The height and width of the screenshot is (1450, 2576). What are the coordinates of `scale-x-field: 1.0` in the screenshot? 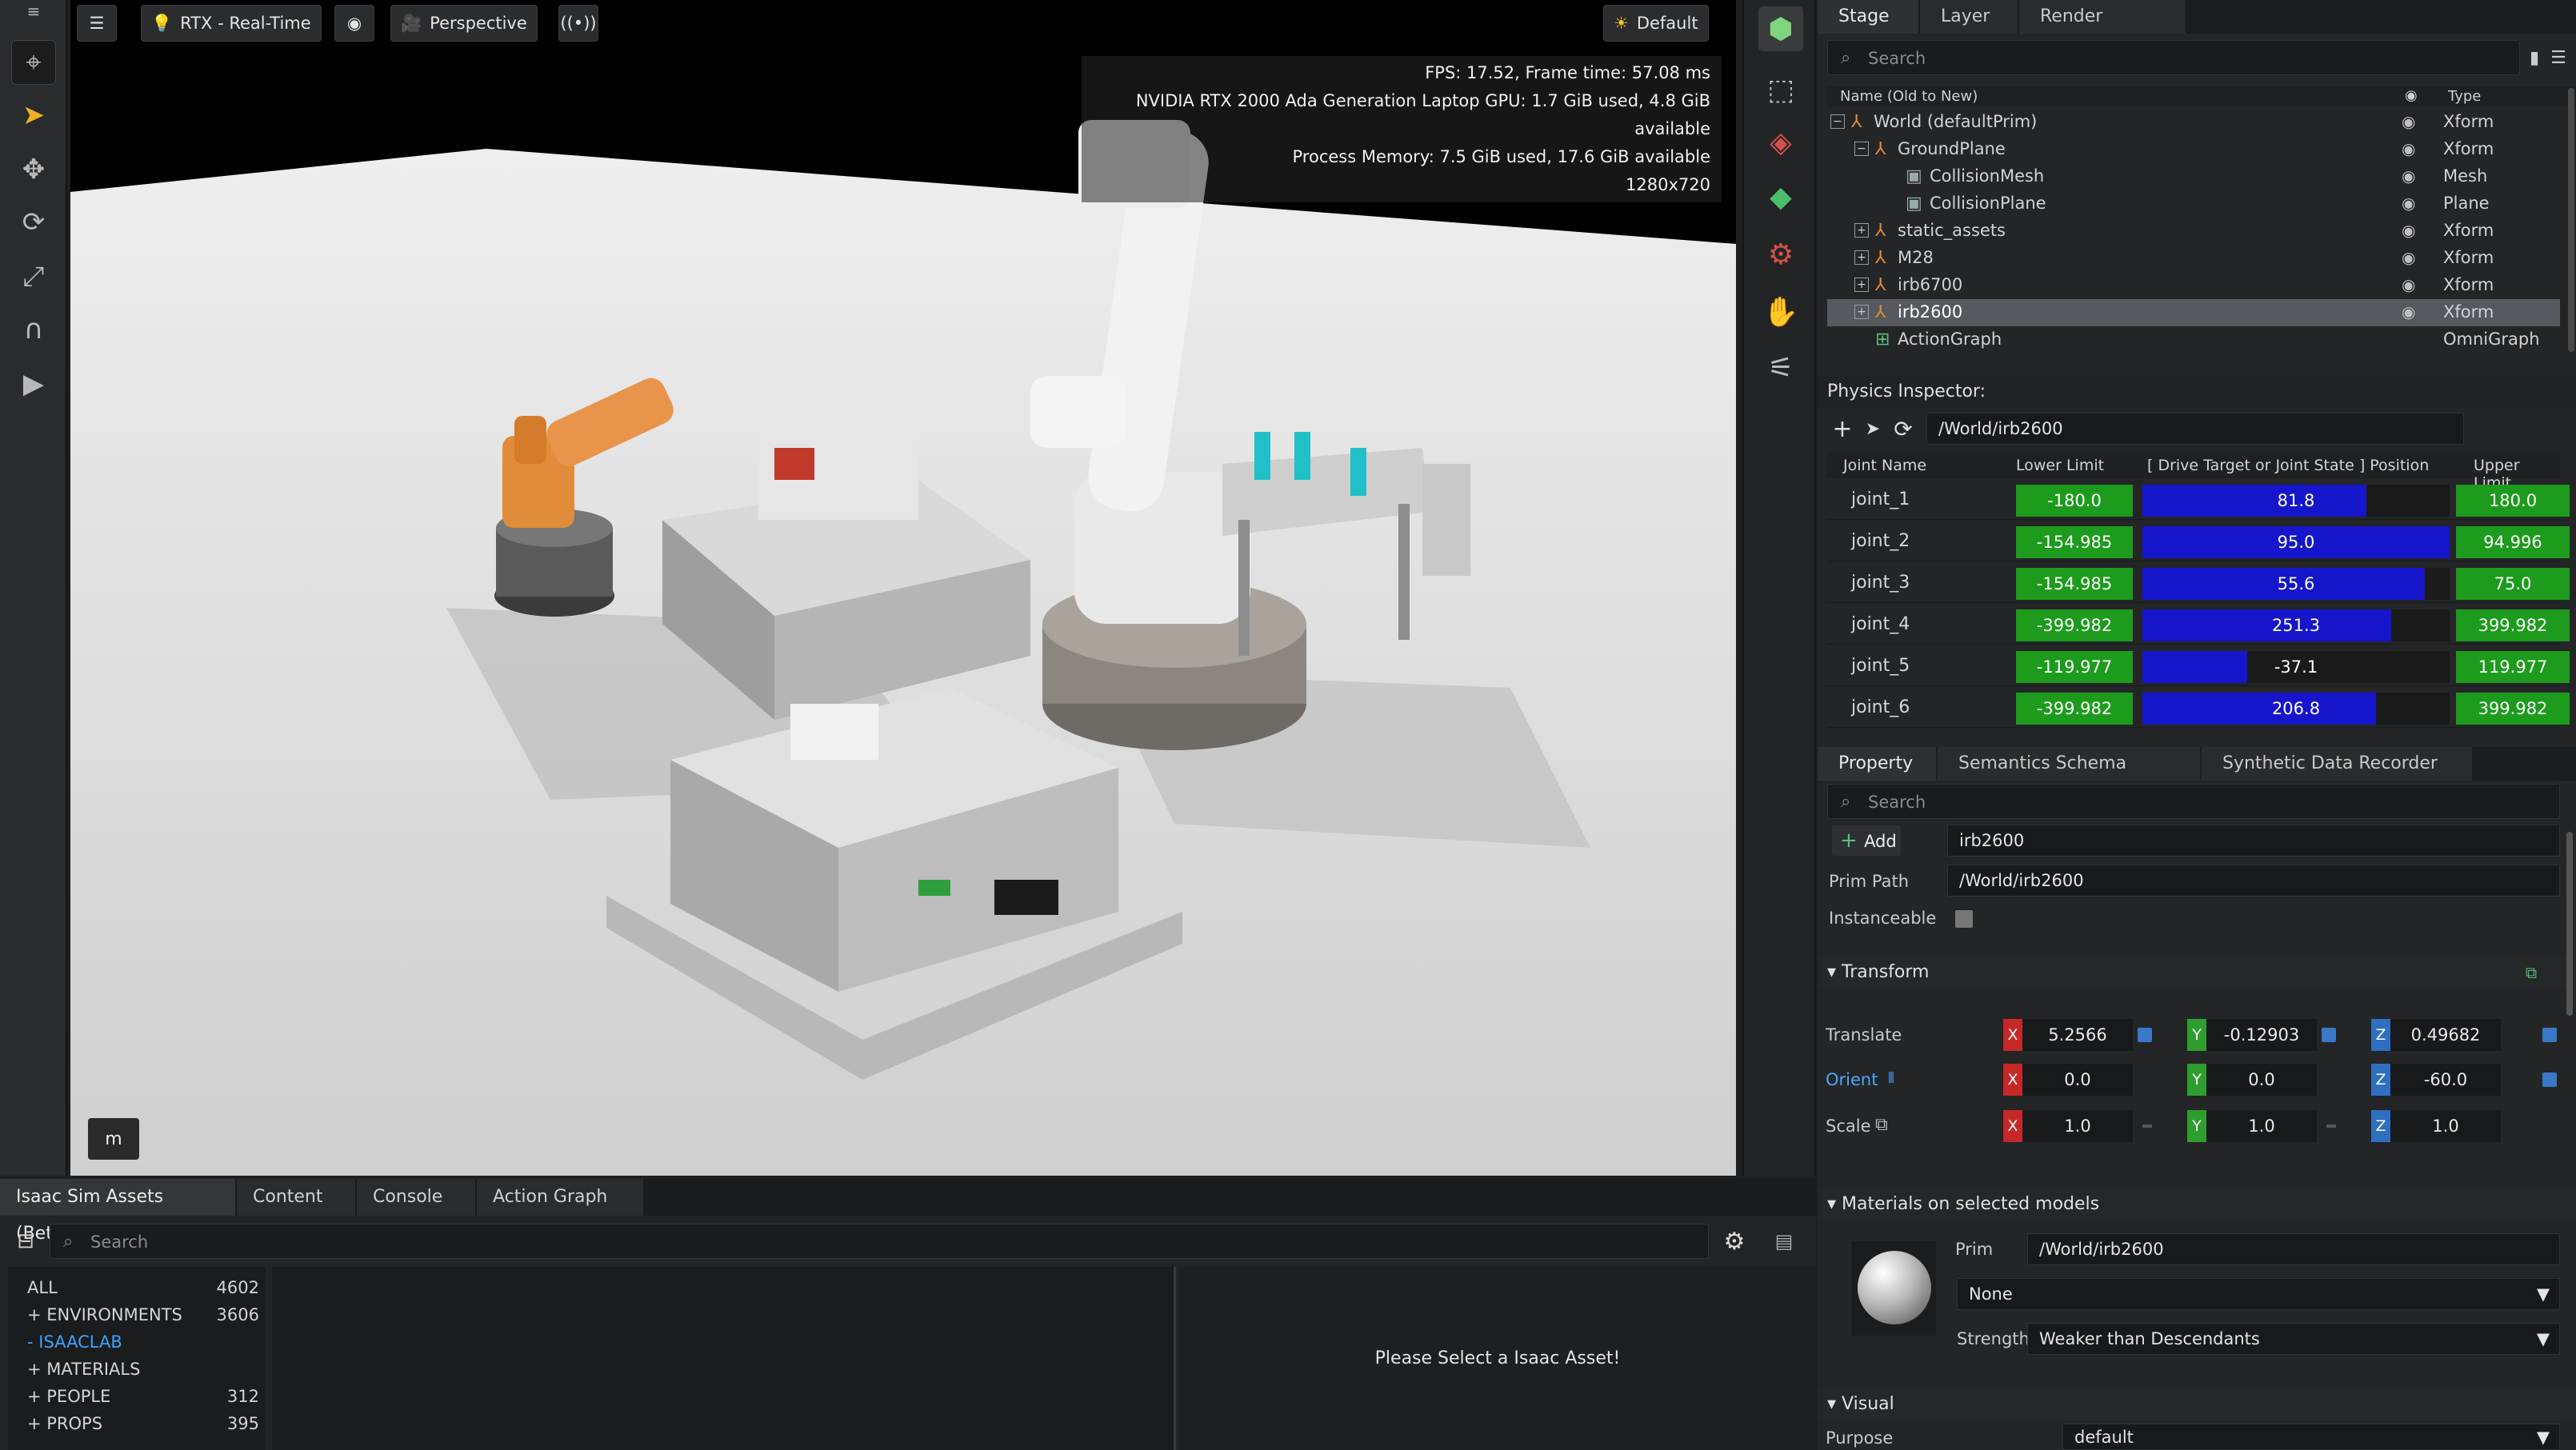 It's located at (2077, 1126).